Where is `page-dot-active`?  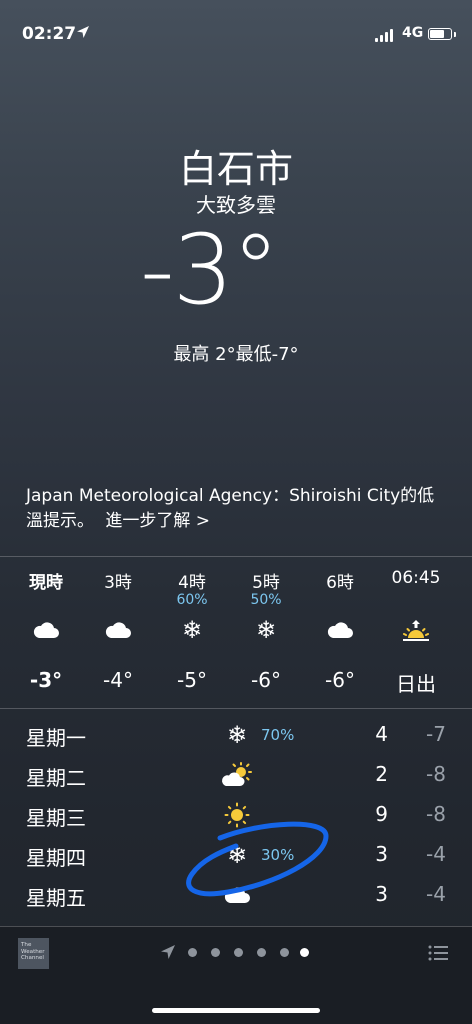
page-dot-active is located at coordinates (304, 952).